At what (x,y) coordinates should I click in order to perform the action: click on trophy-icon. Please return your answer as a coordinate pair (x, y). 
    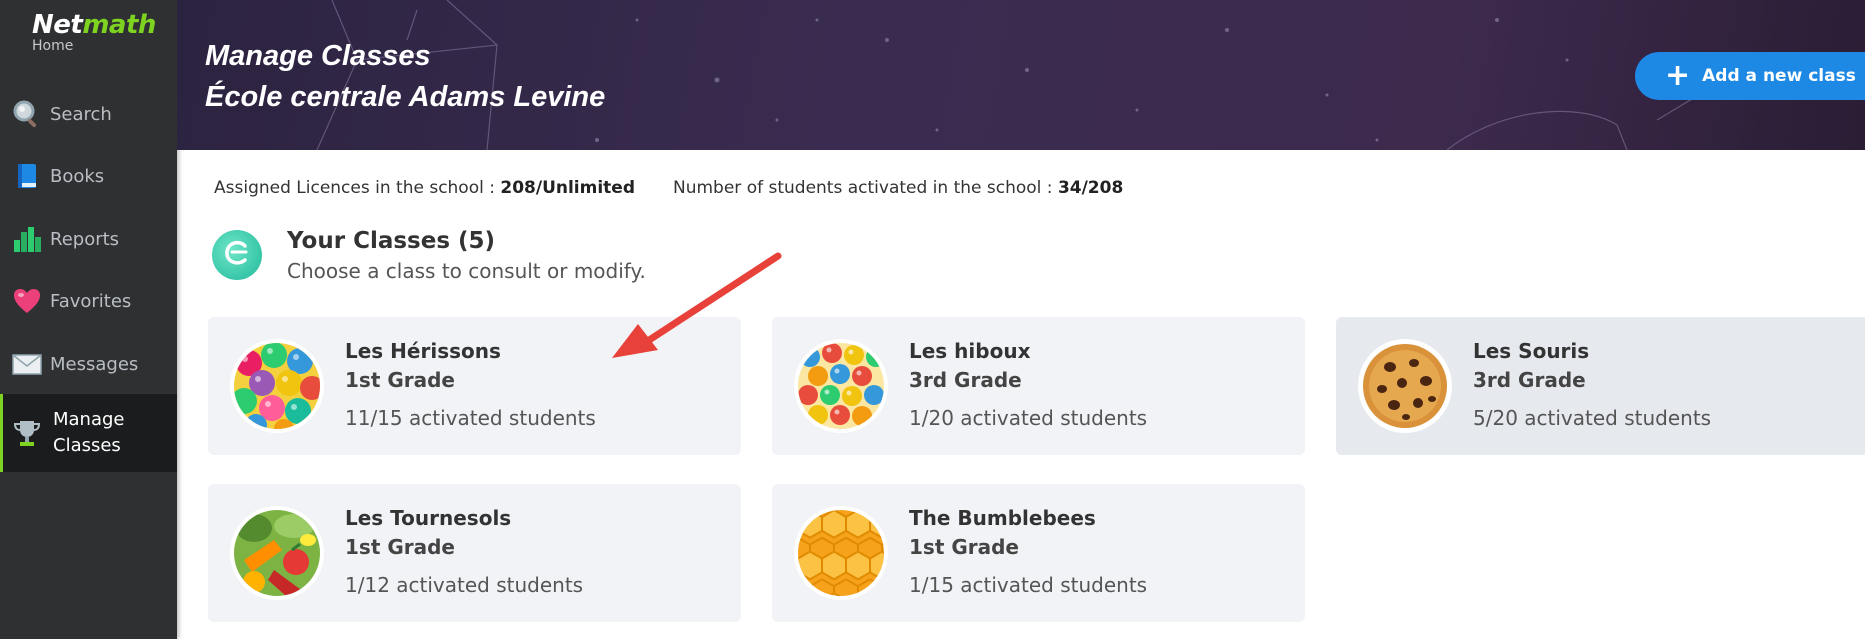
    Looking at the image, I should click on (27, 433).